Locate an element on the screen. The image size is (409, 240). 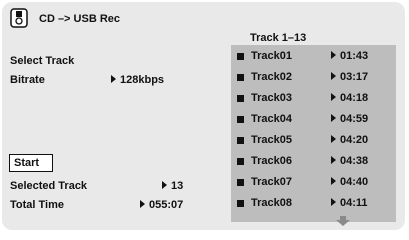
total-time-value: 055:07 is located at coordinates (161, 205).